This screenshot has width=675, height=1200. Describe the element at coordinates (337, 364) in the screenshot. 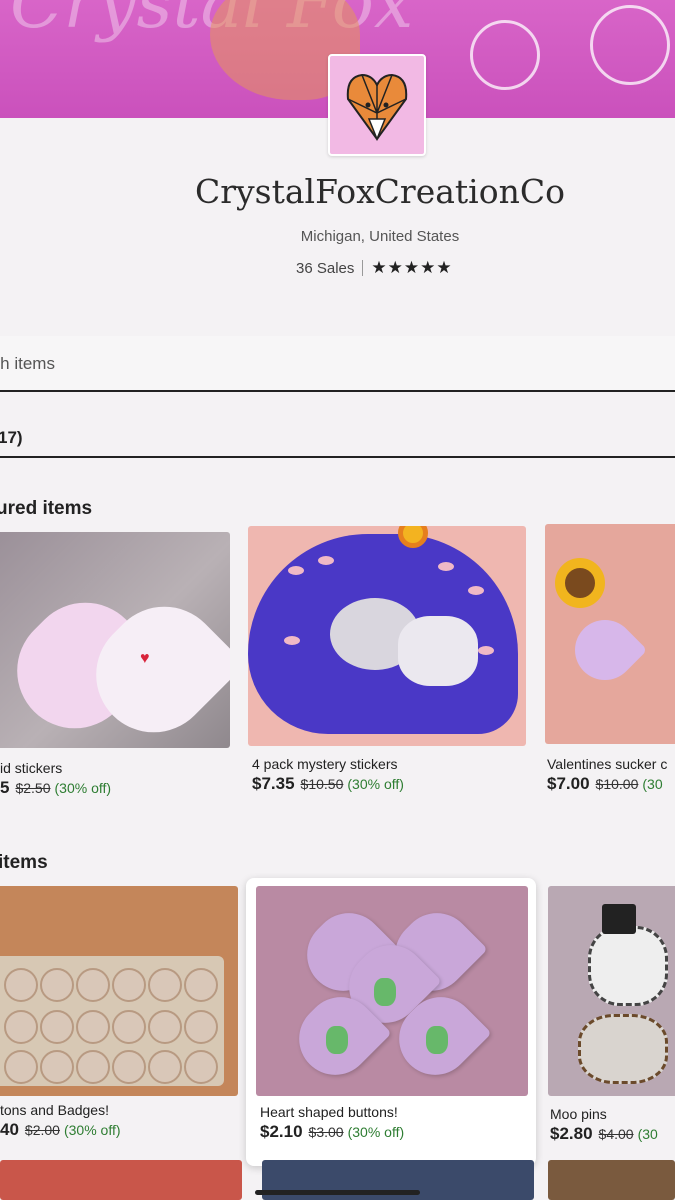

I see `search-bar: rch items` at that location.